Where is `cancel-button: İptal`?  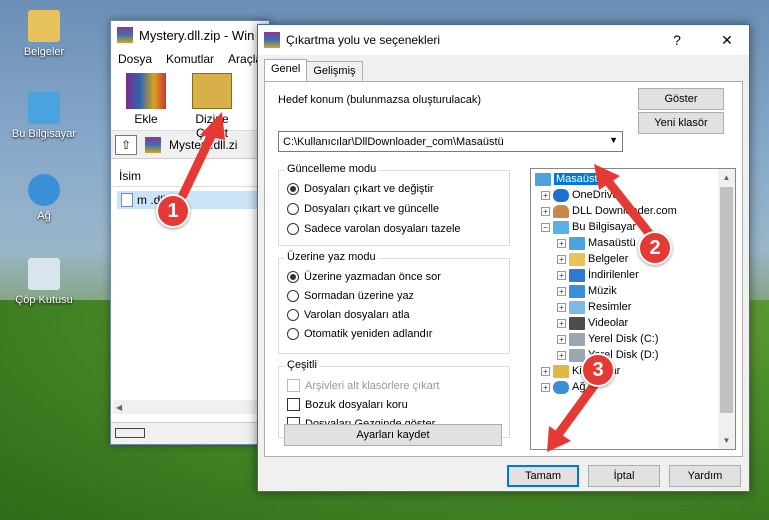
cancel-button: İptal is located at coordinates (624, 476).